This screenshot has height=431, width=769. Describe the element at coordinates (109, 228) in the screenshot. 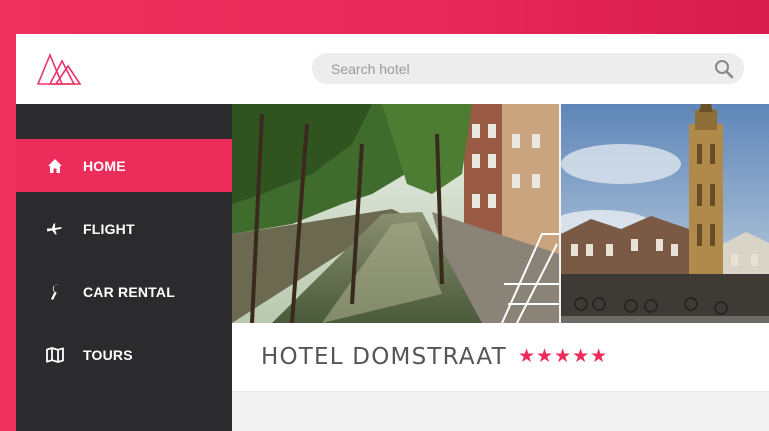

I see `sidebar-item-label: FLIGHT` at that location.